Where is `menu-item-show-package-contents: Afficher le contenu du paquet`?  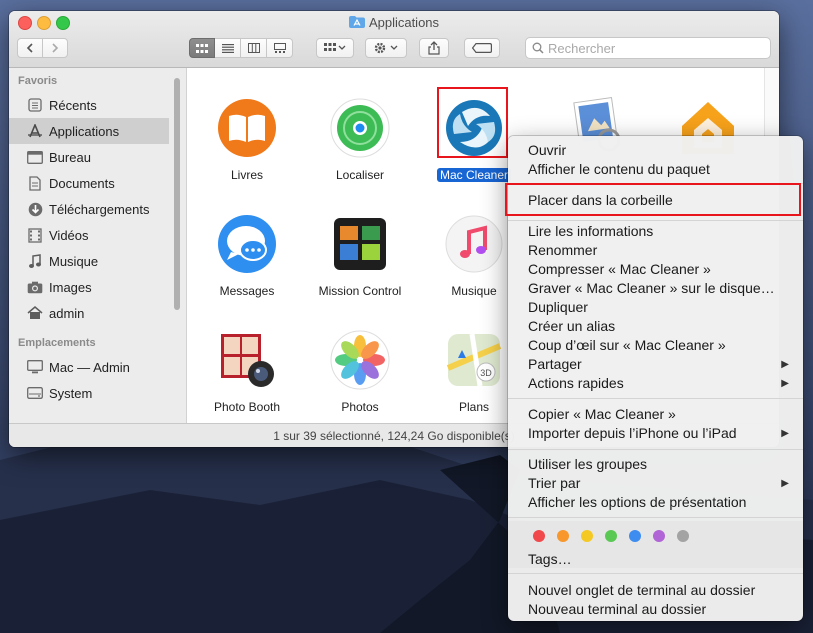
menu-item-show-package-contents: Afficher le contenu du paquet is located at coordinates (660, 169).